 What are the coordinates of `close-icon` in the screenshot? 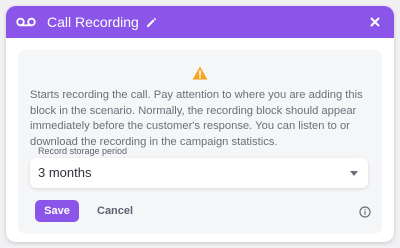 It's located at (375, 22).